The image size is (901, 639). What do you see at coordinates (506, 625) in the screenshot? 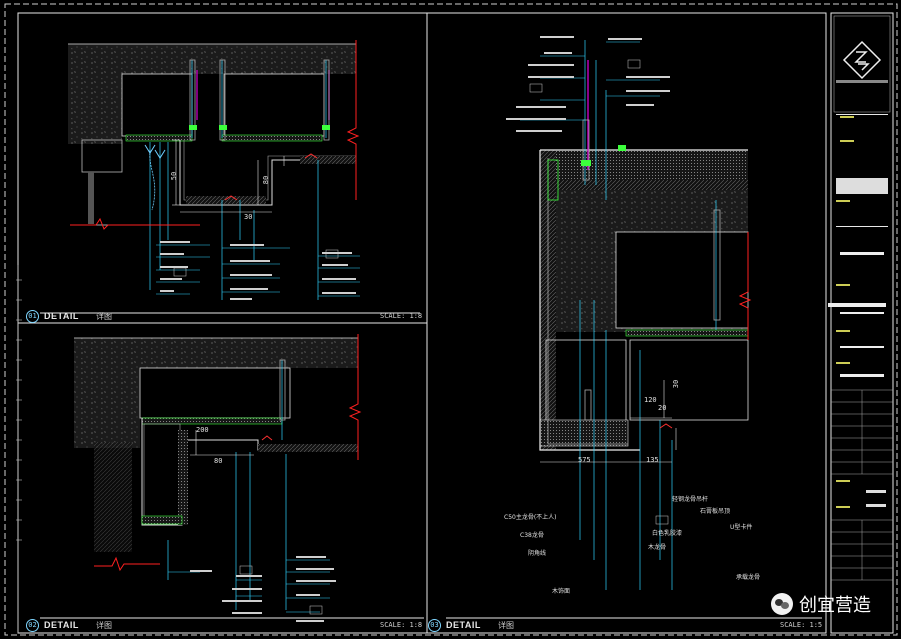
I see `detail-03-subtitle: 详图` at bounding box center [506, 625].